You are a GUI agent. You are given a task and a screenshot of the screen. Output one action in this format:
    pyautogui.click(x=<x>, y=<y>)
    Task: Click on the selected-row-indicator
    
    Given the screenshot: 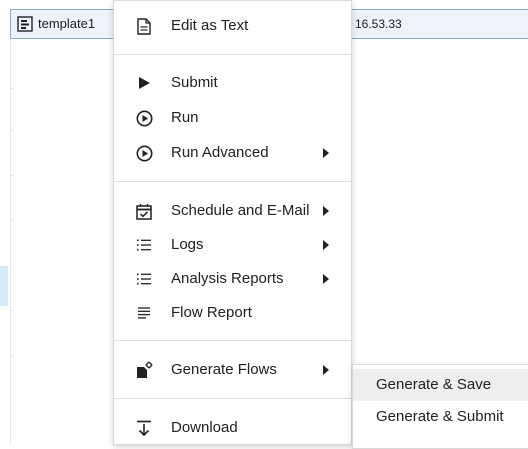 What is the action you would take?
    pyautogui.click(x=4, y=286)
    